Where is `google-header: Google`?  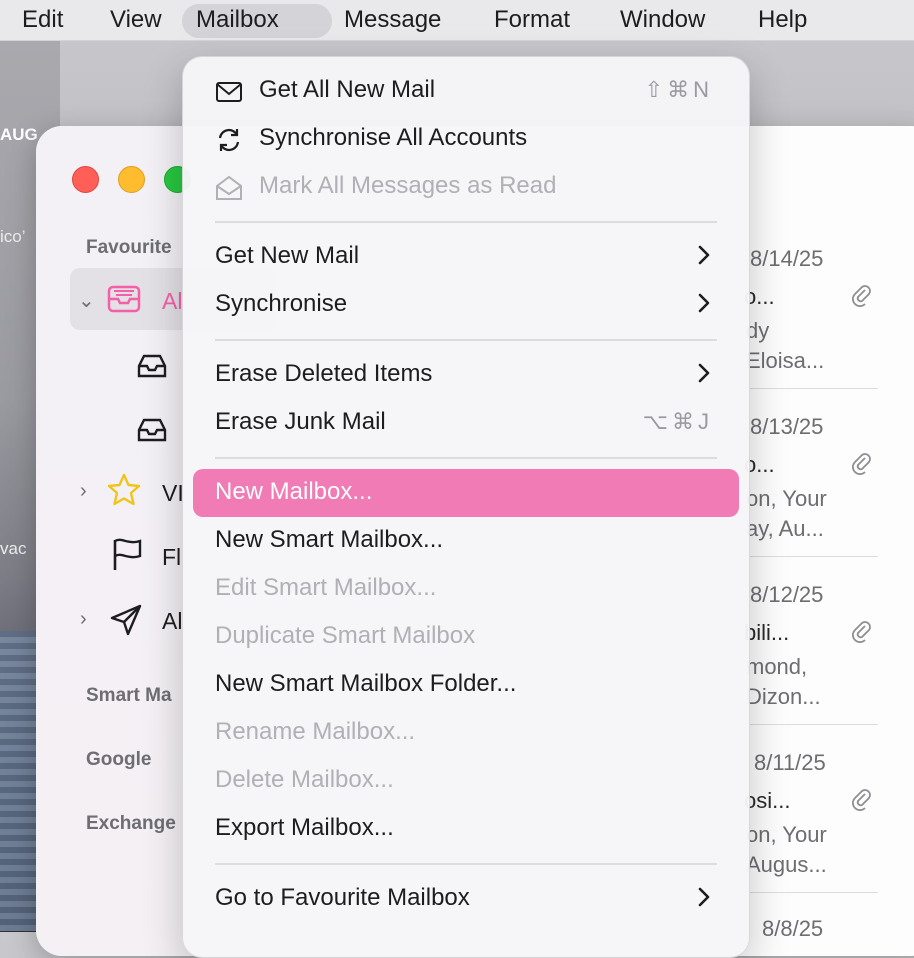 google-header: Google is located at coordinates (119, 759).